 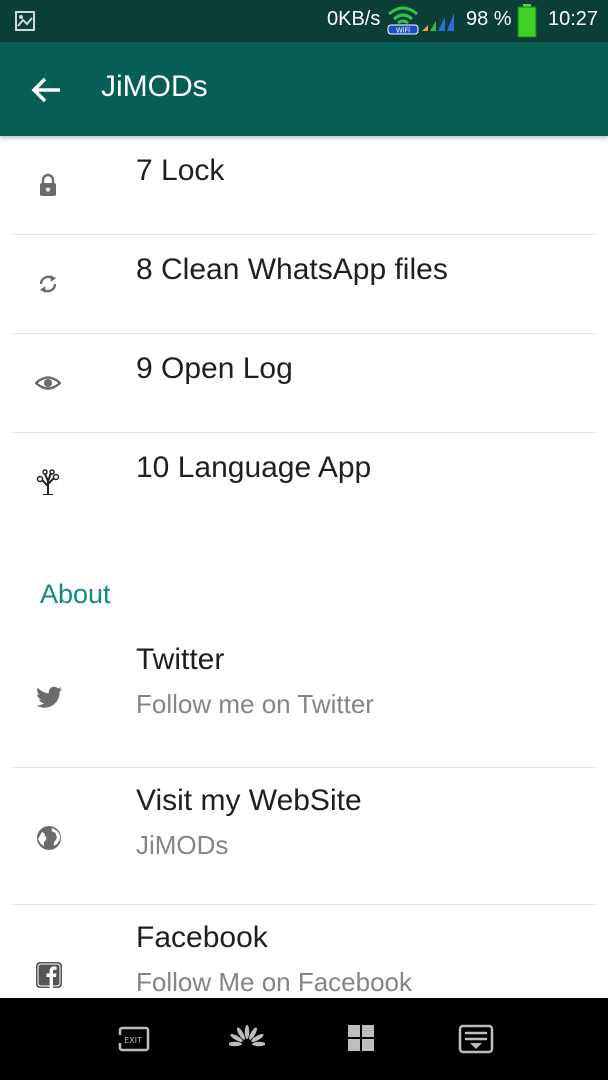 What do you see at coordinates (48, 482) in the screenshot?
I see `tree-icon` at bounding box center [48, 482].